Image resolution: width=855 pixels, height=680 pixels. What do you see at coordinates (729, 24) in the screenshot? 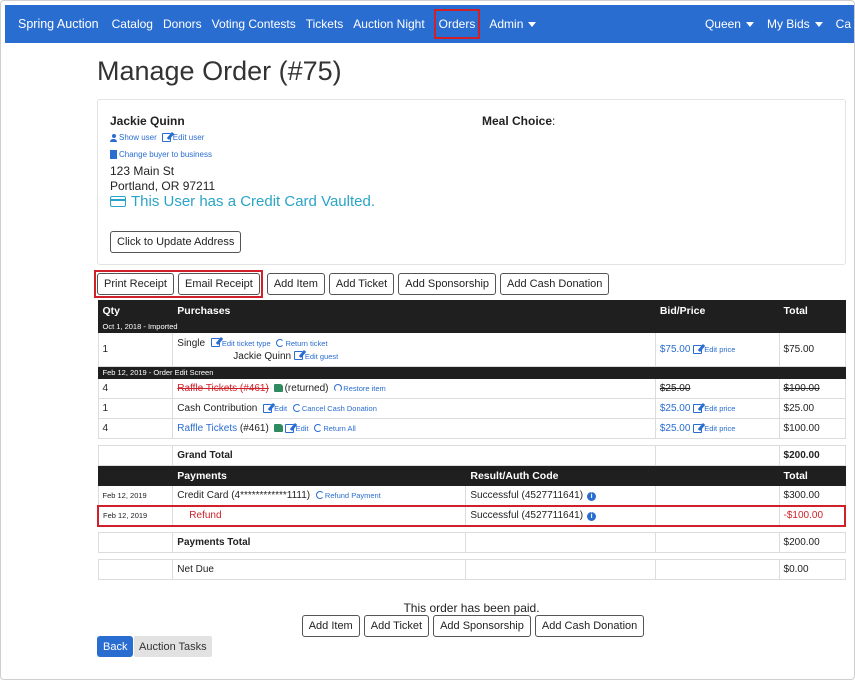
I see `nav-user-menu: Queen` at bounding box center [729, 24].